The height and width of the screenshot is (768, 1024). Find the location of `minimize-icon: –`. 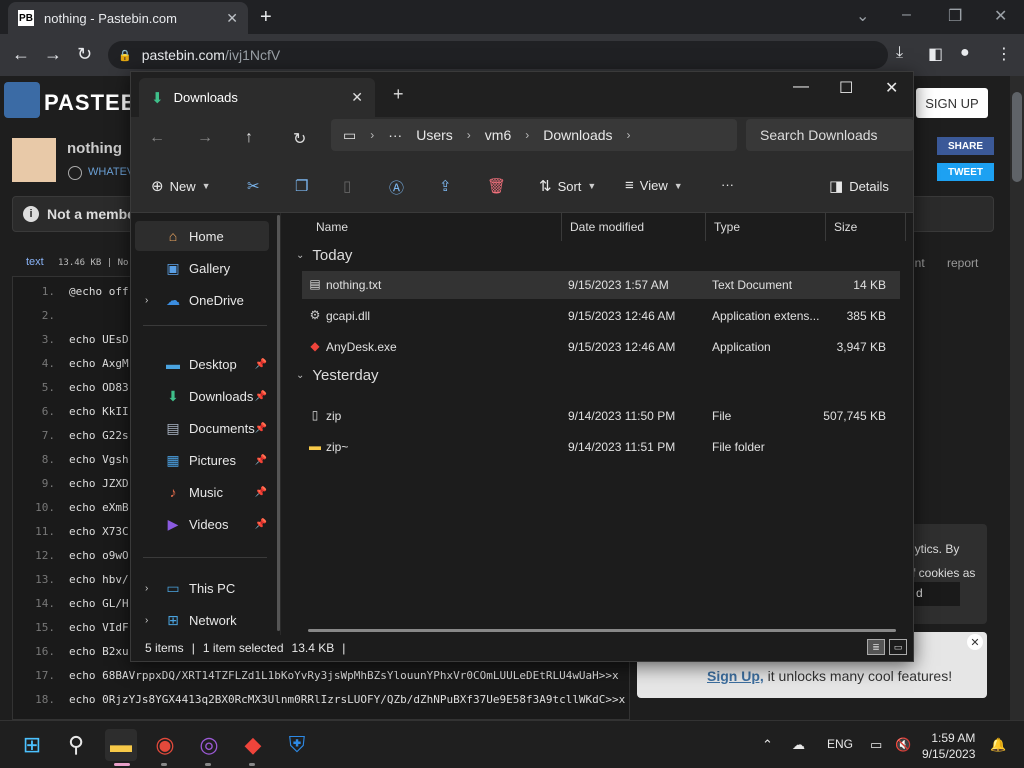

minimize-icon: – is located at coordinates (906, 15).